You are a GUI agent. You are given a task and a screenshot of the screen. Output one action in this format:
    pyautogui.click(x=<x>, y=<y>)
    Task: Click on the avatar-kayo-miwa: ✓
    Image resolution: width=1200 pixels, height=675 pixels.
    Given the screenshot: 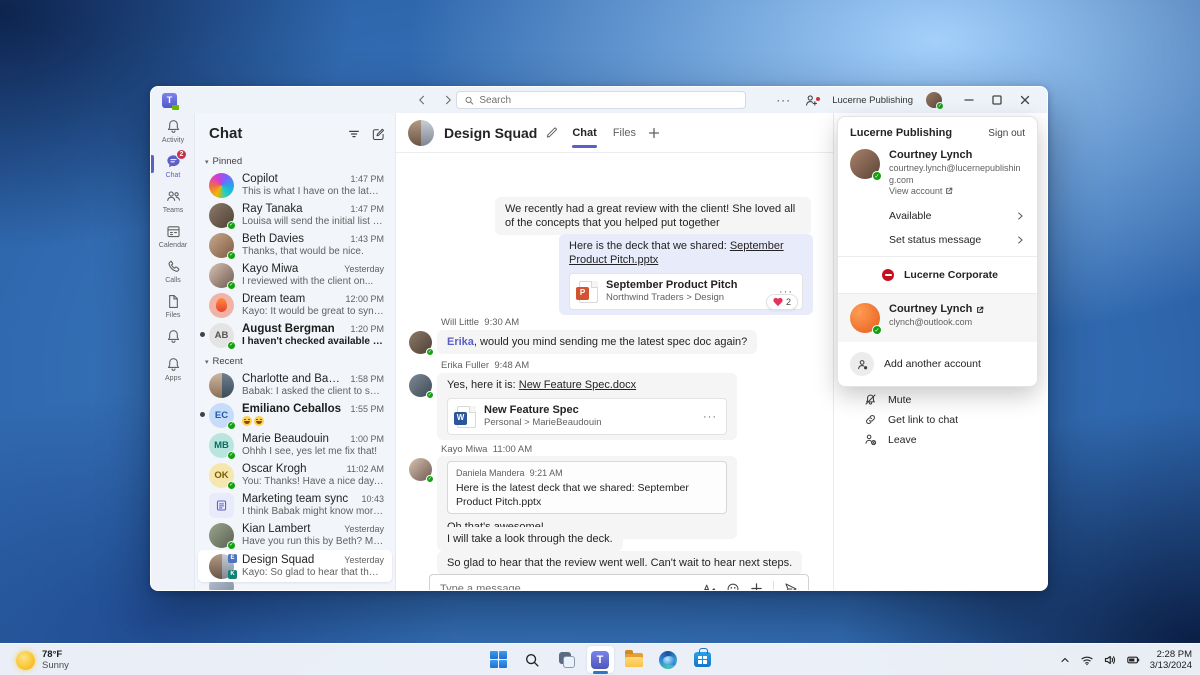 What is the action you would take?
    pyautogui.click(x=421, y=470)
    